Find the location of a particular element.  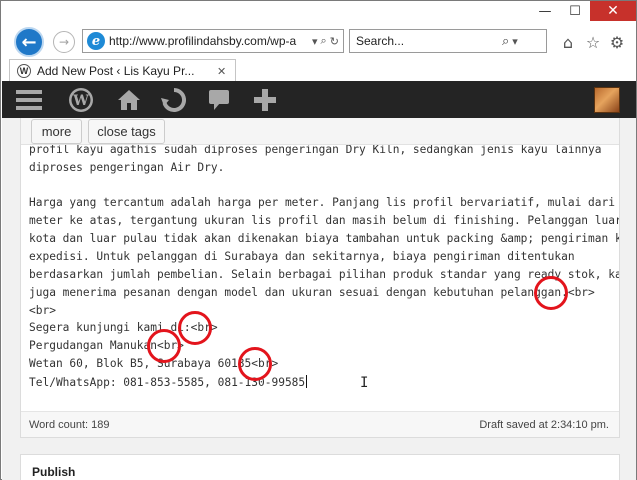

close-icon: ✕ is located at coordinates (221, 71).